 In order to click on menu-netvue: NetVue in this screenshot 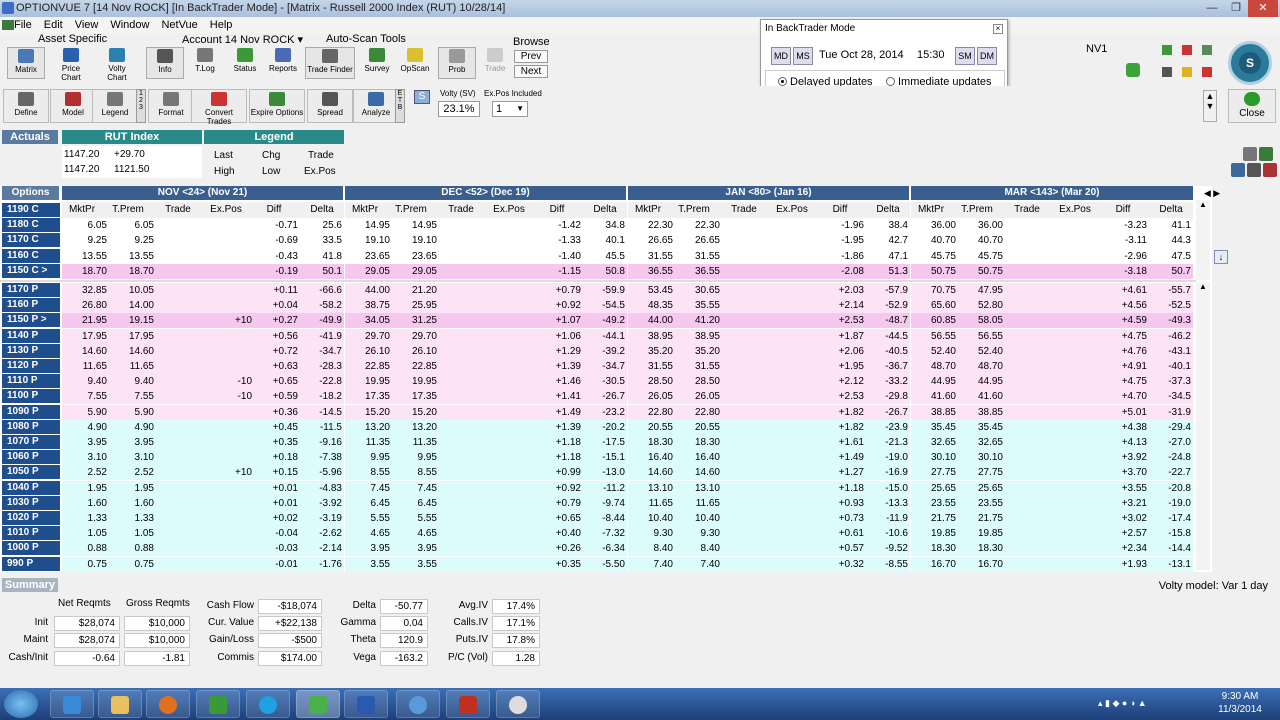, I will do `click(179, 25)`.